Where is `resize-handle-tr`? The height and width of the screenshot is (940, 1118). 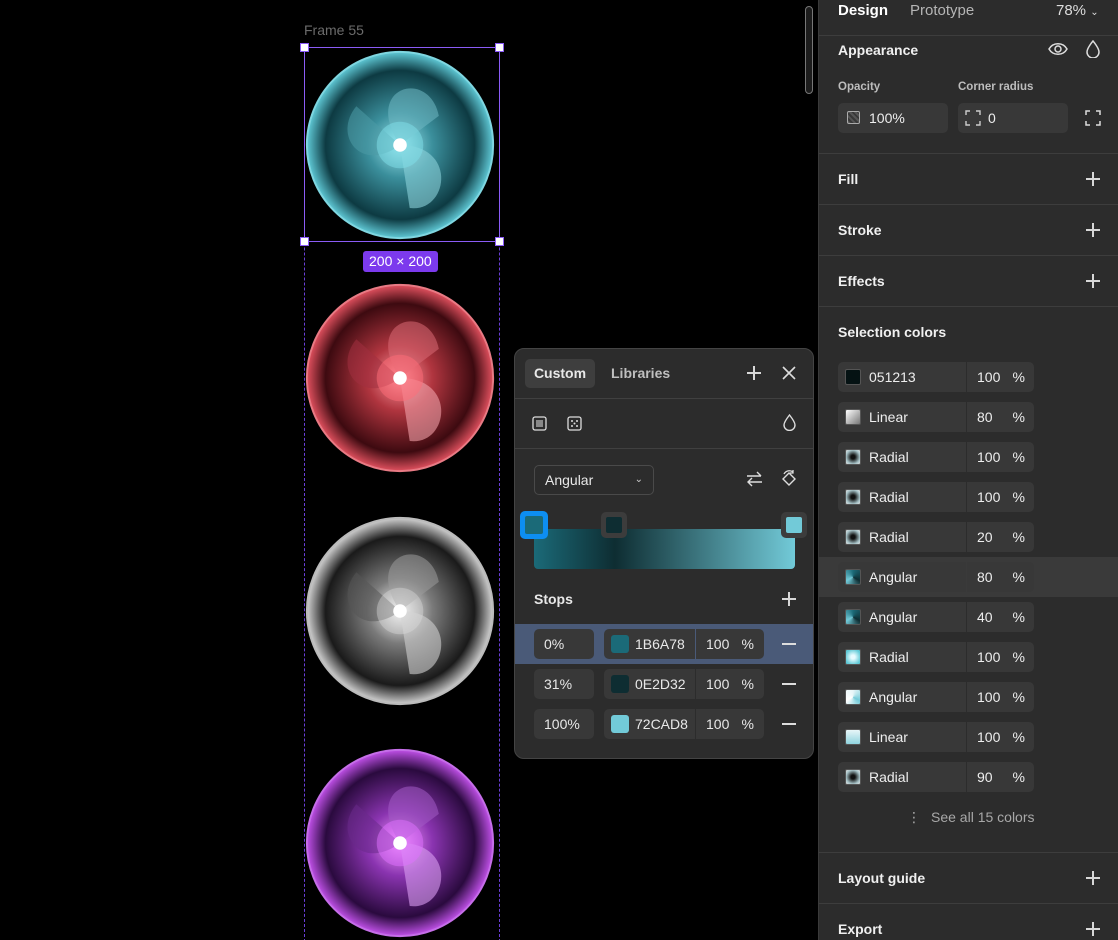 resize-handle-tr is located at coordinates (499, 47).